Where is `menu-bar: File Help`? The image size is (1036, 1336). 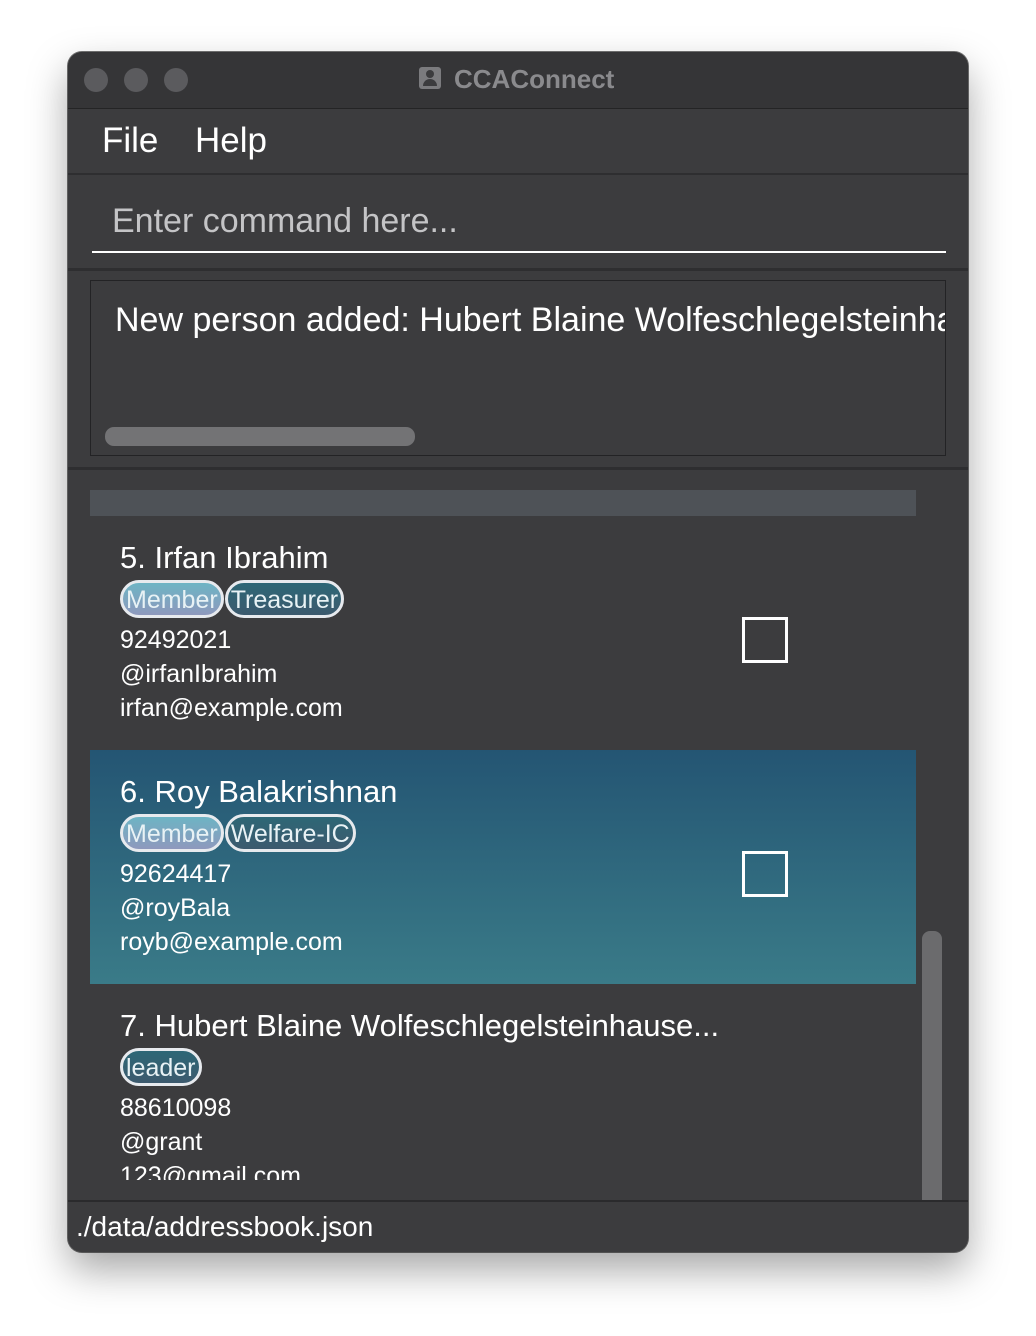
menu-bar: File Help is located at coordinates (518, 142).